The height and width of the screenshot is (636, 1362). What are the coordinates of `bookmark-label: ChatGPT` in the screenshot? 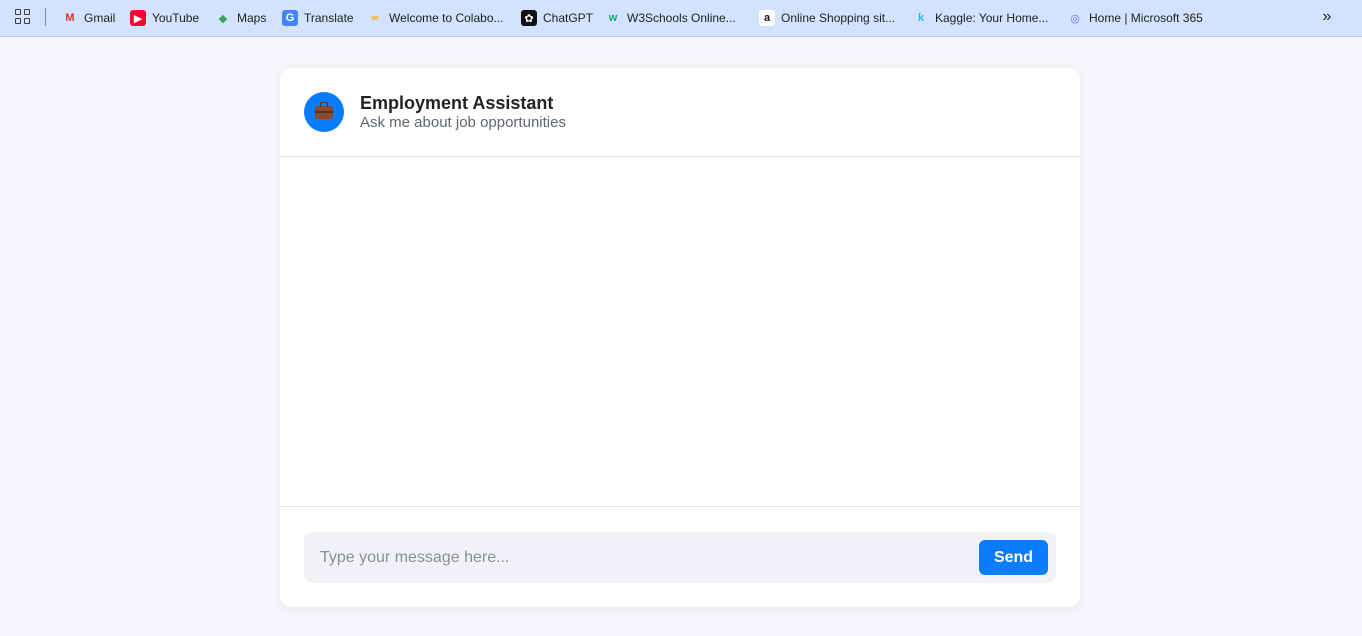 It's located at (568, 18).